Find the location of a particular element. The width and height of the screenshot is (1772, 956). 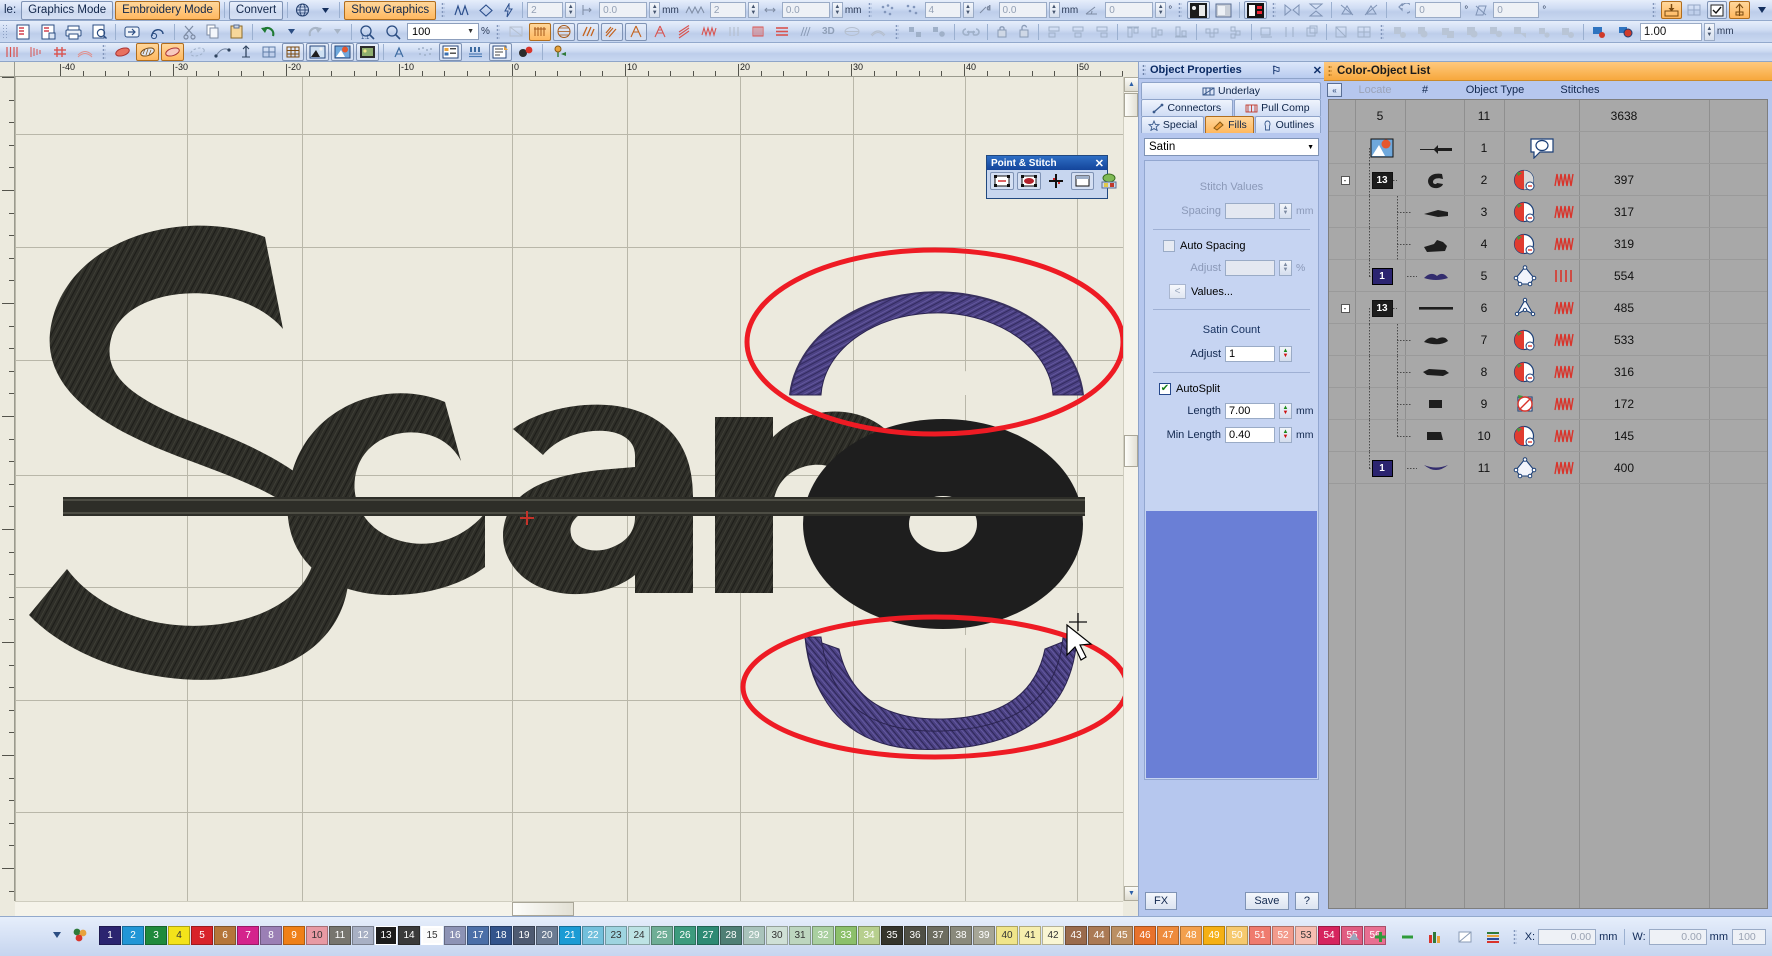

palette-swatch-4: 4 is located at coordinates (179, 935).